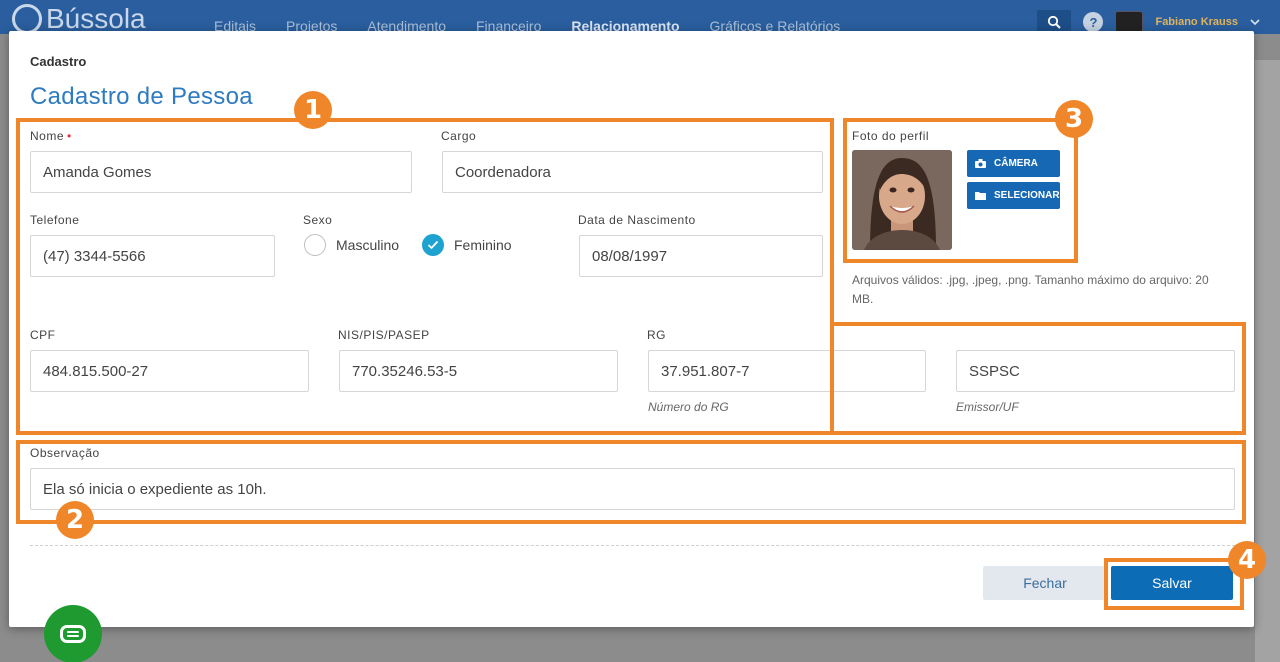  Describe the element at coordinates (141, 96) in the screenshot. I see `modal-title: Cadastro de Pessoa` at that location.